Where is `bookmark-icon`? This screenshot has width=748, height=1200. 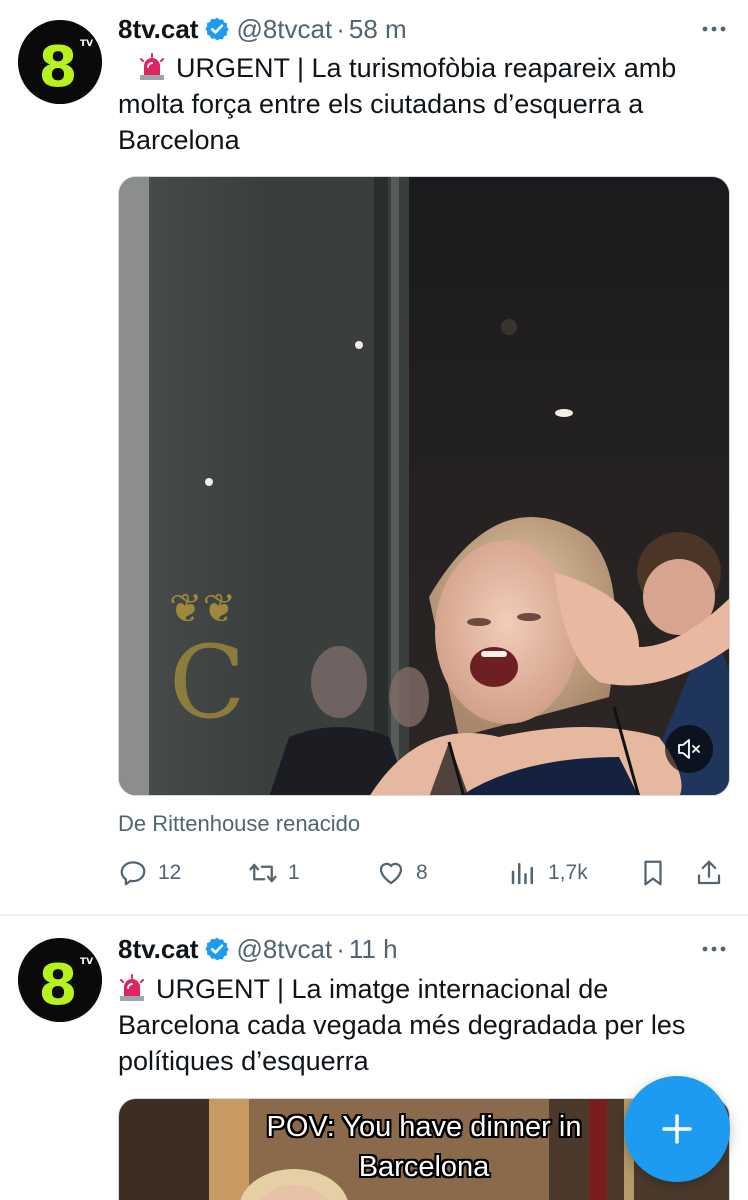
bookmark-icon is located at coordinates (653, 873).